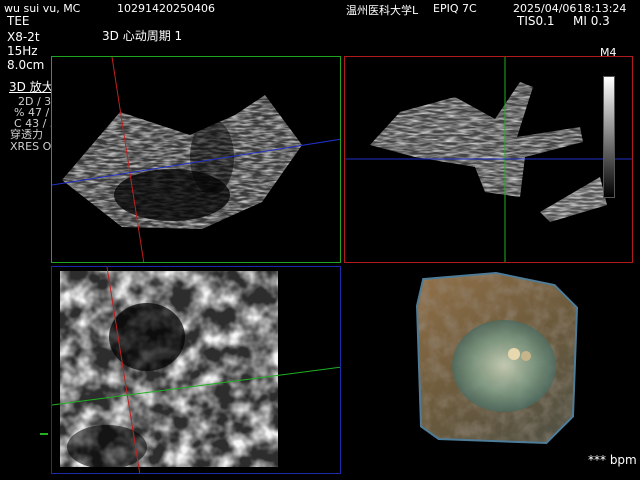 This screenshot has height=480, width=640. What do you see at coordinates (26, 65) in the screenshot?
I see `depth-label: 8.0cm` at bounding box center [26, 65].